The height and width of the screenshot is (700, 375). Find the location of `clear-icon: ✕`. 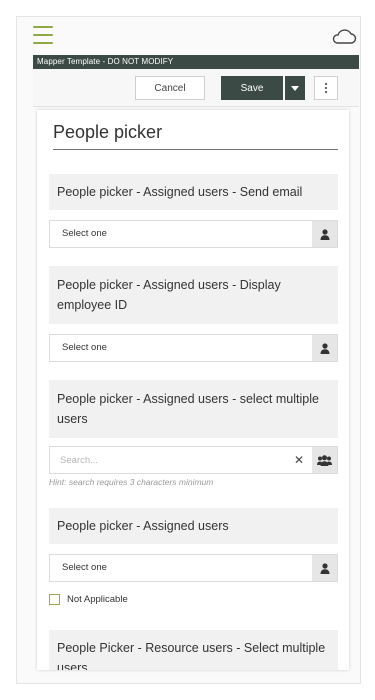

clear-icon: ✕ is located at coordinates (299, 460).